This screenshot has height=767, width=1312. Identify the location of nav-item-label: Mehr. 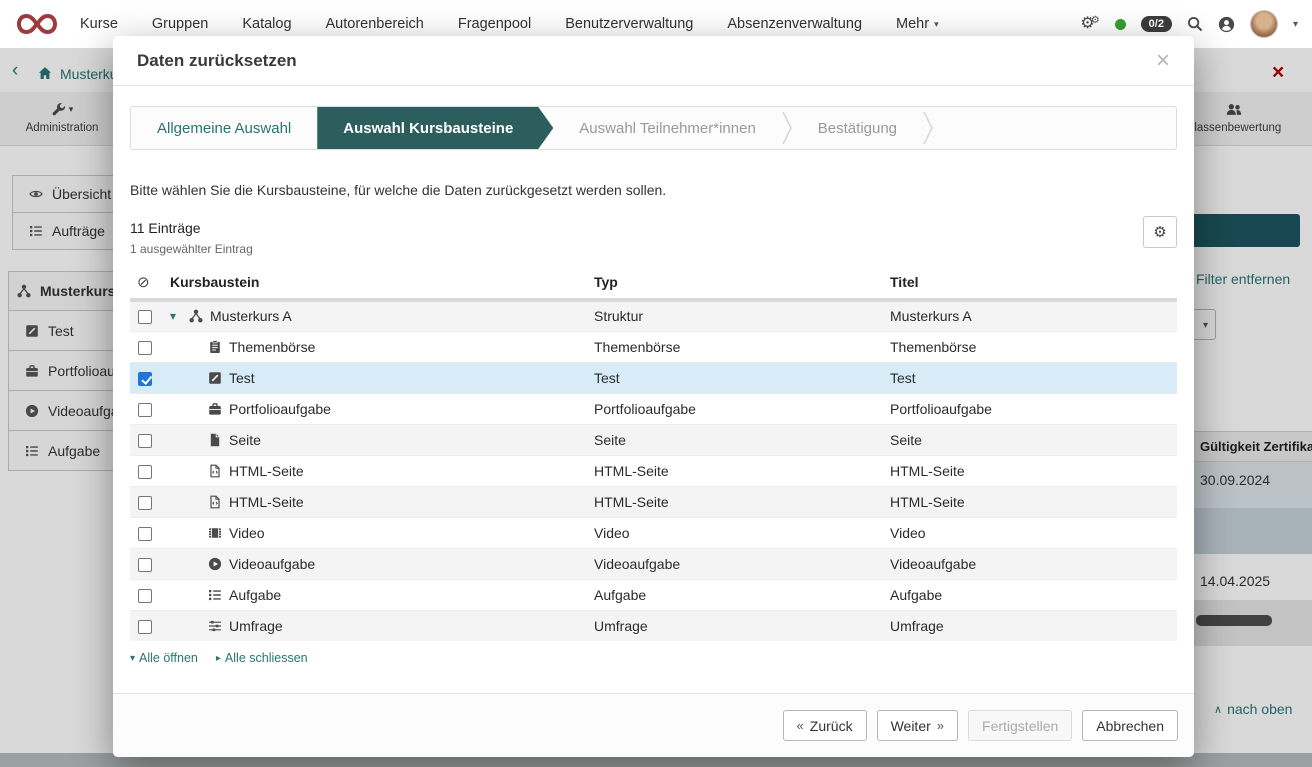
(913, 24).